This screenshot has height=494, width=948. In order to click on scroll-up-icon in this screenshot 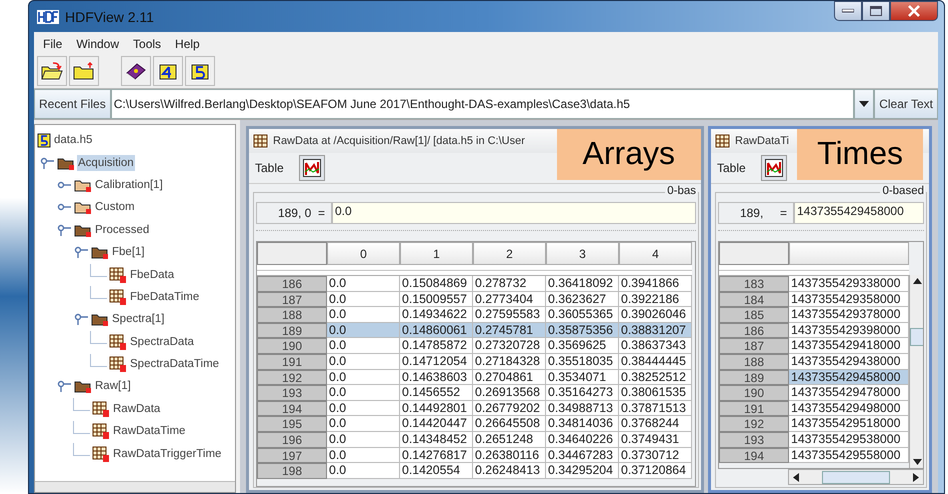, I will do `click(917, 281)`.